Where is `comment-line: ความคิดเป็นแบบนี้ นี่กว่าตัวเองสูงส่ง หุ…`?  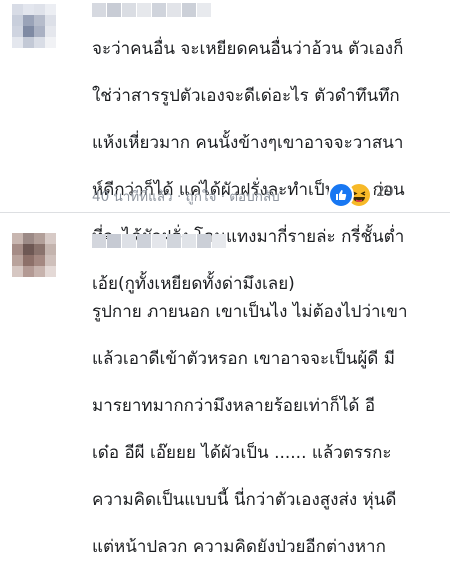 comment-line: ความคิดเป็นแบบนี้ นี่กว่าตัวเองสูงส่ง หุ… is located at coordinates (244, 499).